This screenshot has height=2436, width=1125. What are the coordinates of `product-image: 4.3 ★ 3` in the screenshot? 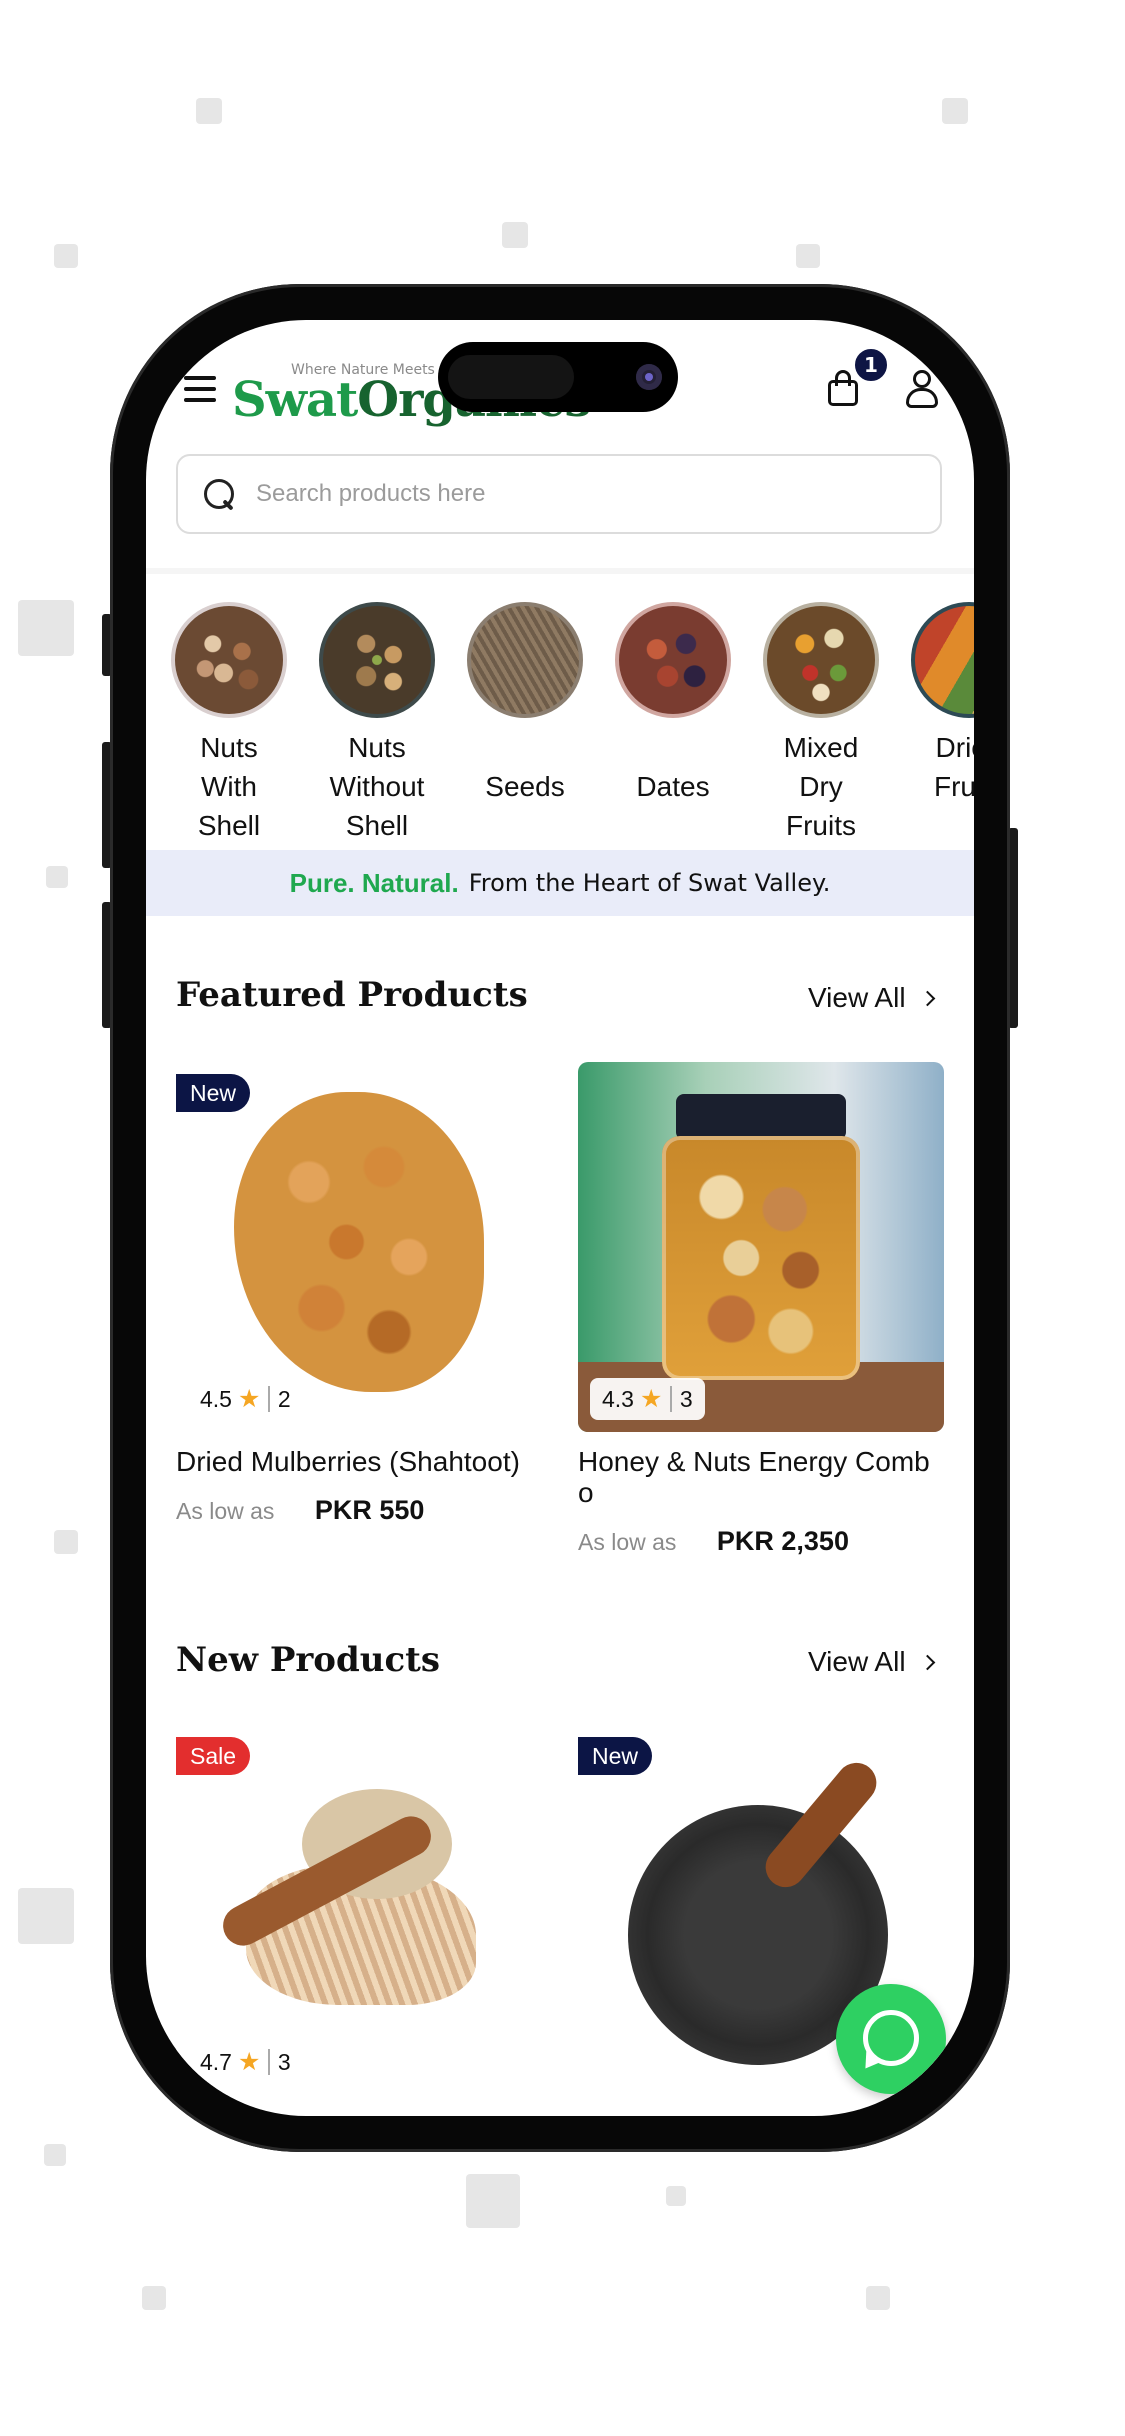 It's located at (761, 1247).